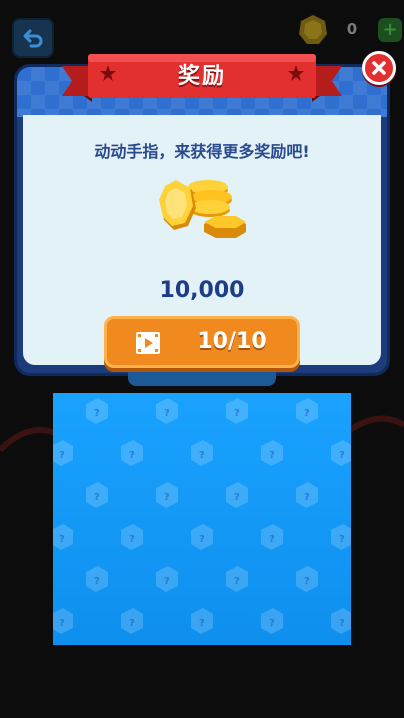  Describe the element at coordinates (202, 151) in the screenshot. I see `reward-message: 动动手指，来获得更多奖励吧!` at that location.